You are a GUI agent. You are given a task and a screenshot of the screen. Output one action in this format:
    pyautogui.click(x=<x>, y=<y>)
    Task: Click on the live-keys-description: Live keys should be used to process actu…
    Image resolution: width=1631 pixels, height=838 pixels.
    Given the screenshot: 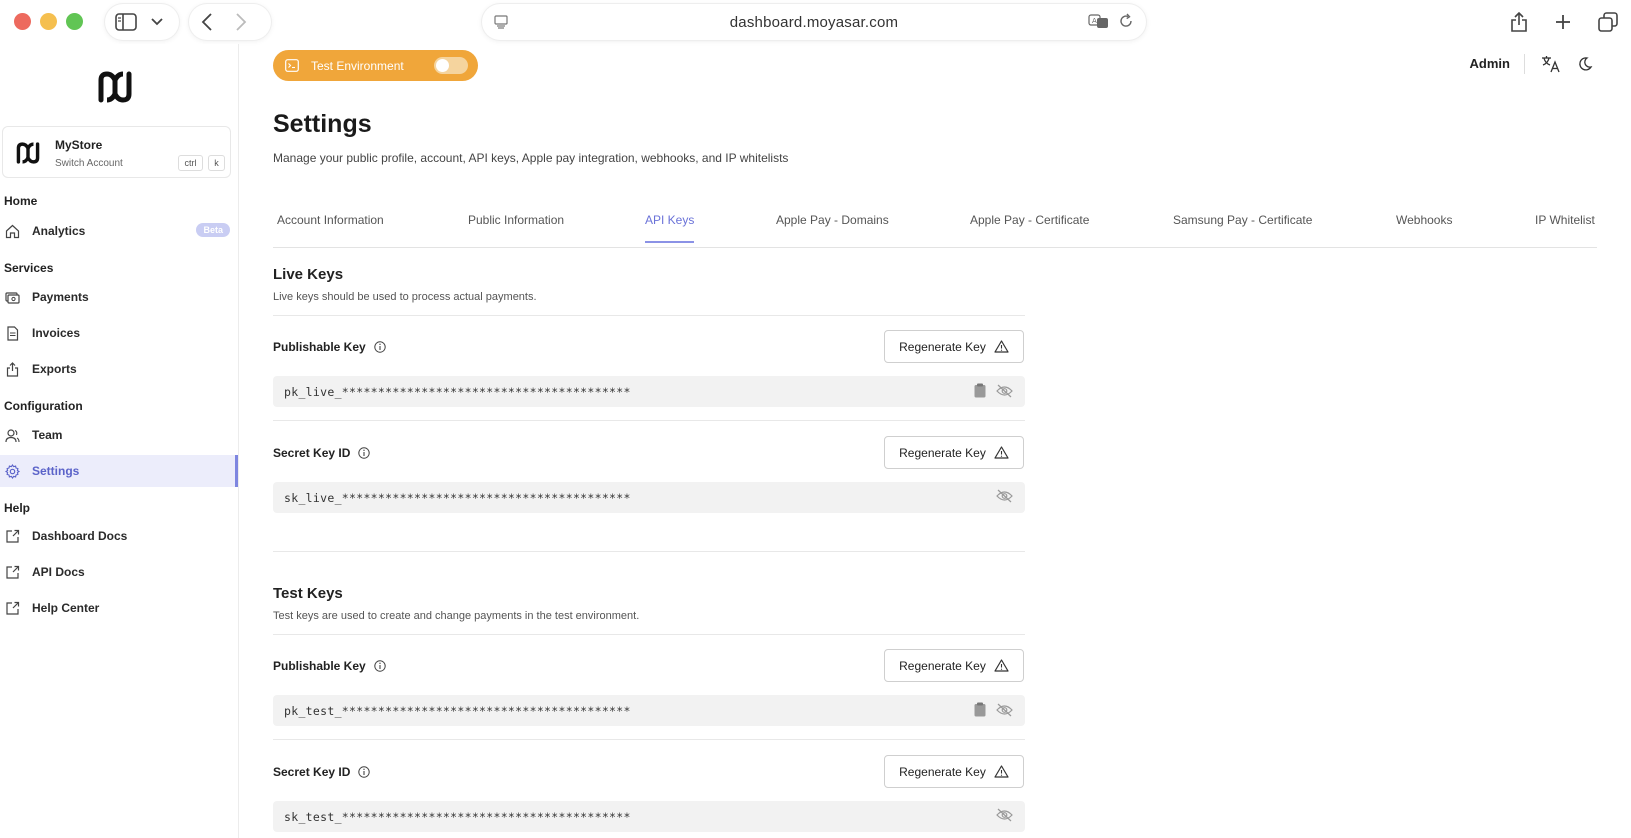 What is the action you would take?
    pyautogui.click(x=405, y=297)
    